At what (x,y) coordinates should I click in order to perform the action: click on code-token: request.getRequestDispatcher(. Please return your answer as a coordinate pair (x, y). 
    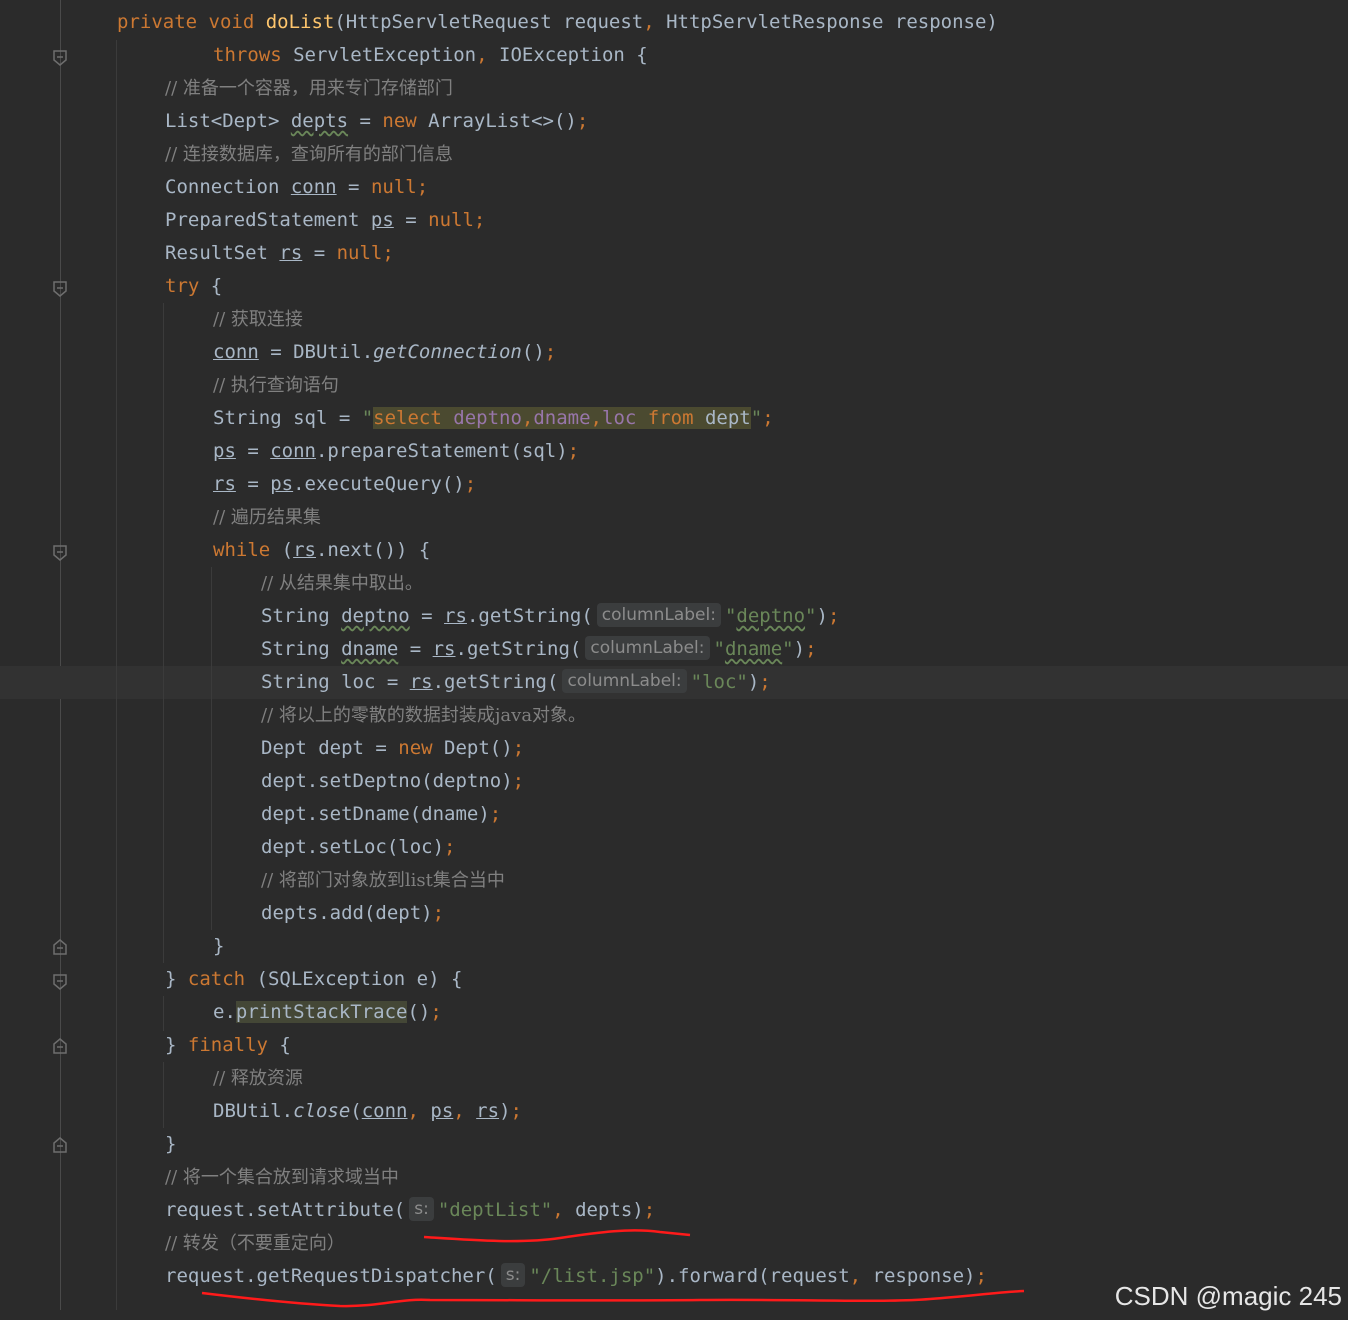
    Looking at the image, I should click on (331, 1276).